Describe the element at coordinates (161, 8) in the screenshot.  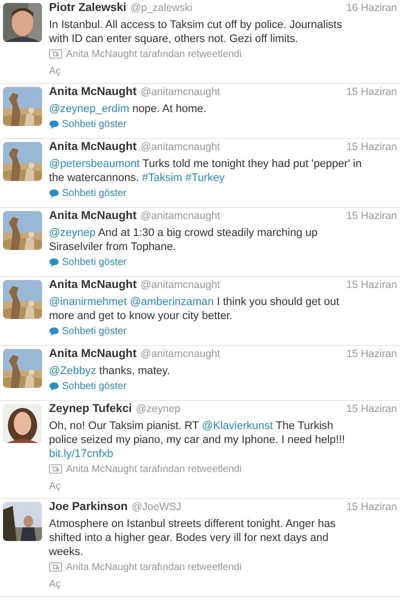
I see `user-handle: @p_zalewski` at that location.